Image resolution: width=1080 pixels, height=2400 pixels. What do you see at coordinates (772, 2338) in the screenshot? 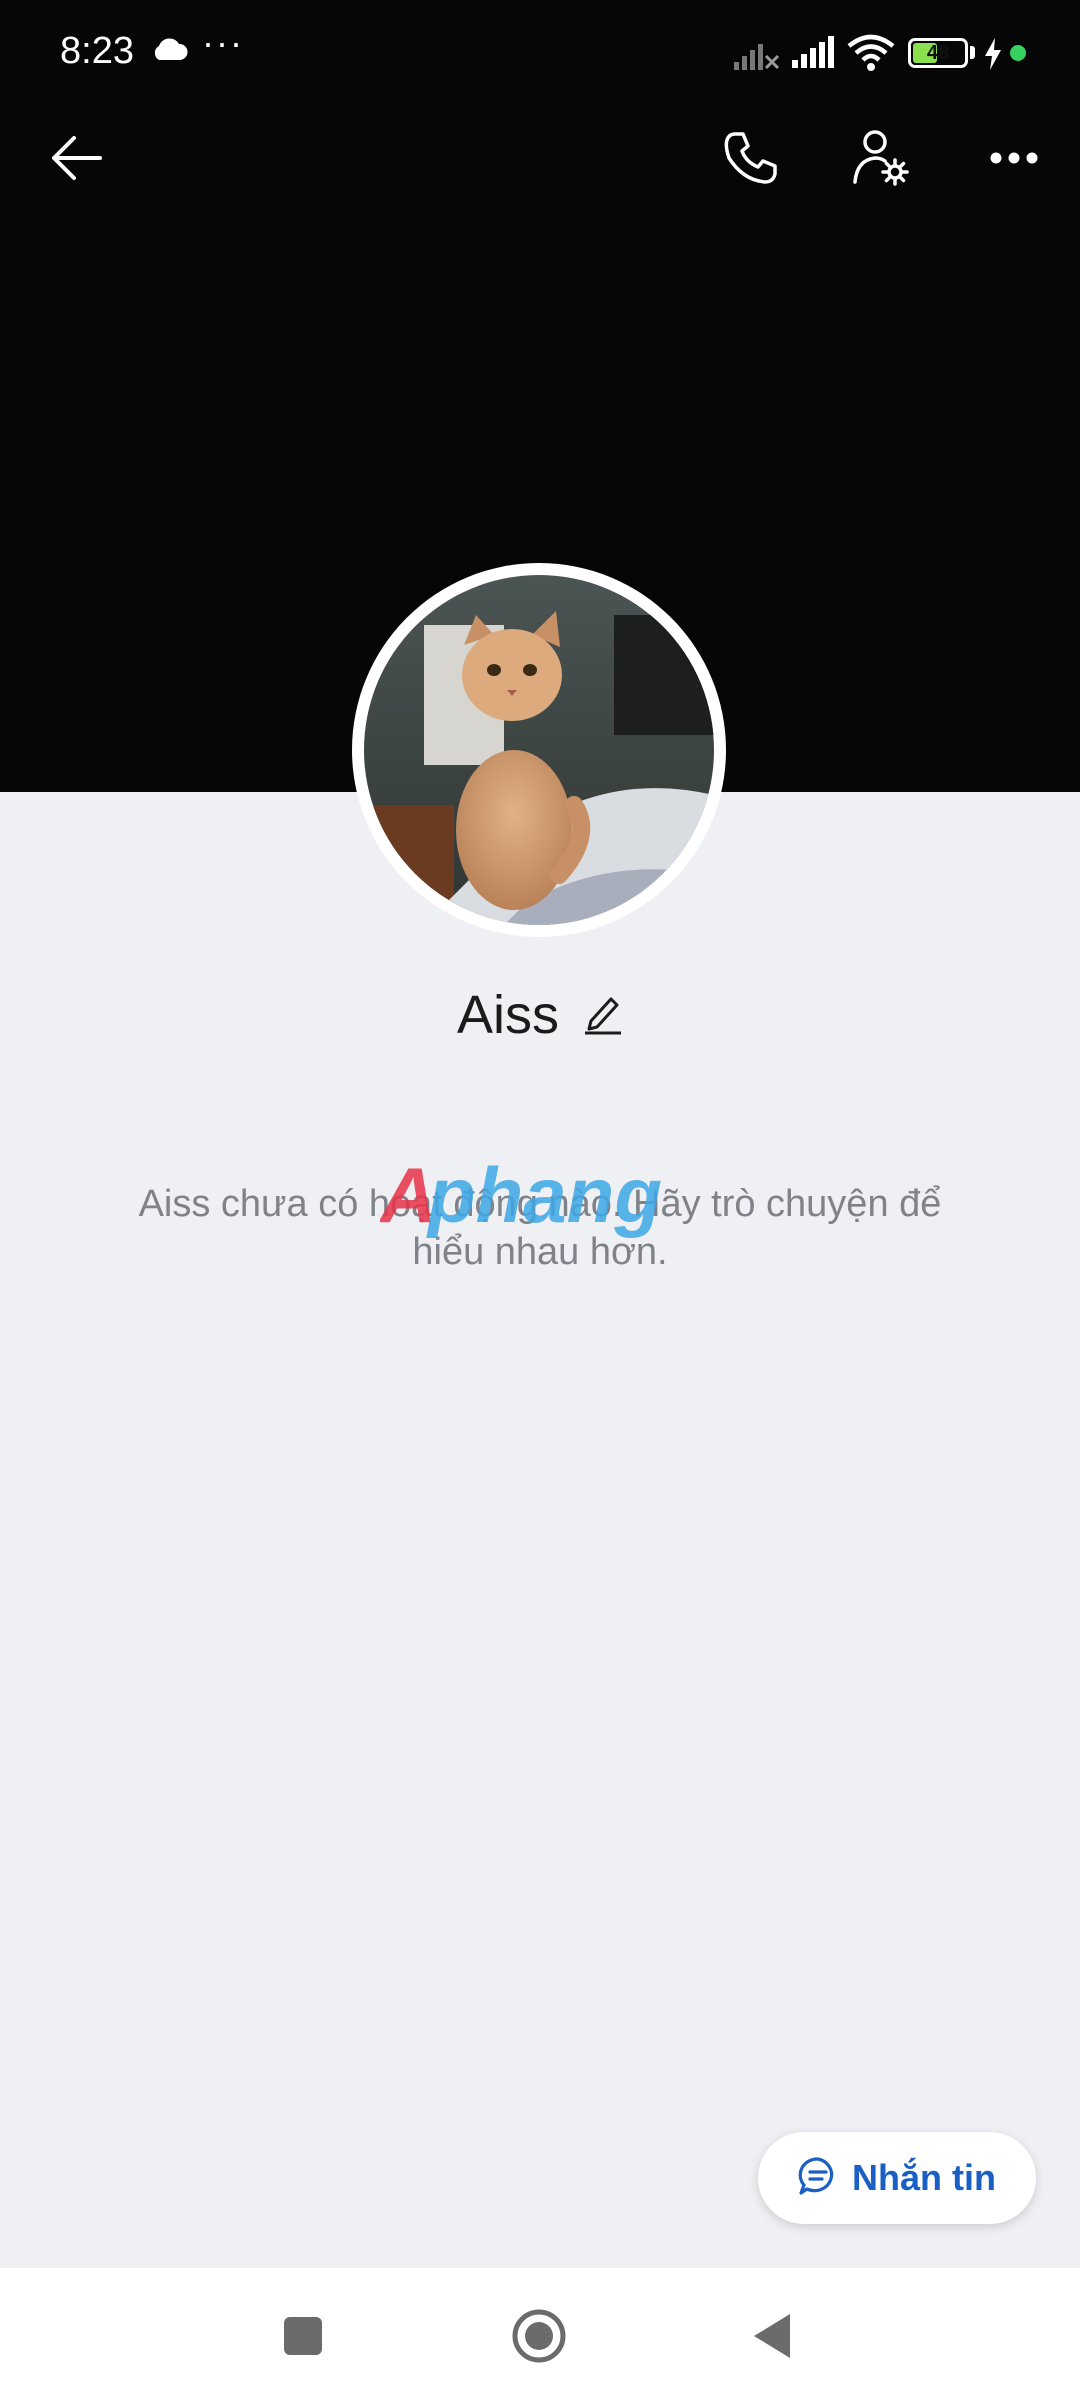
I see `nav-back-button` at bounding box center [772, 2338].